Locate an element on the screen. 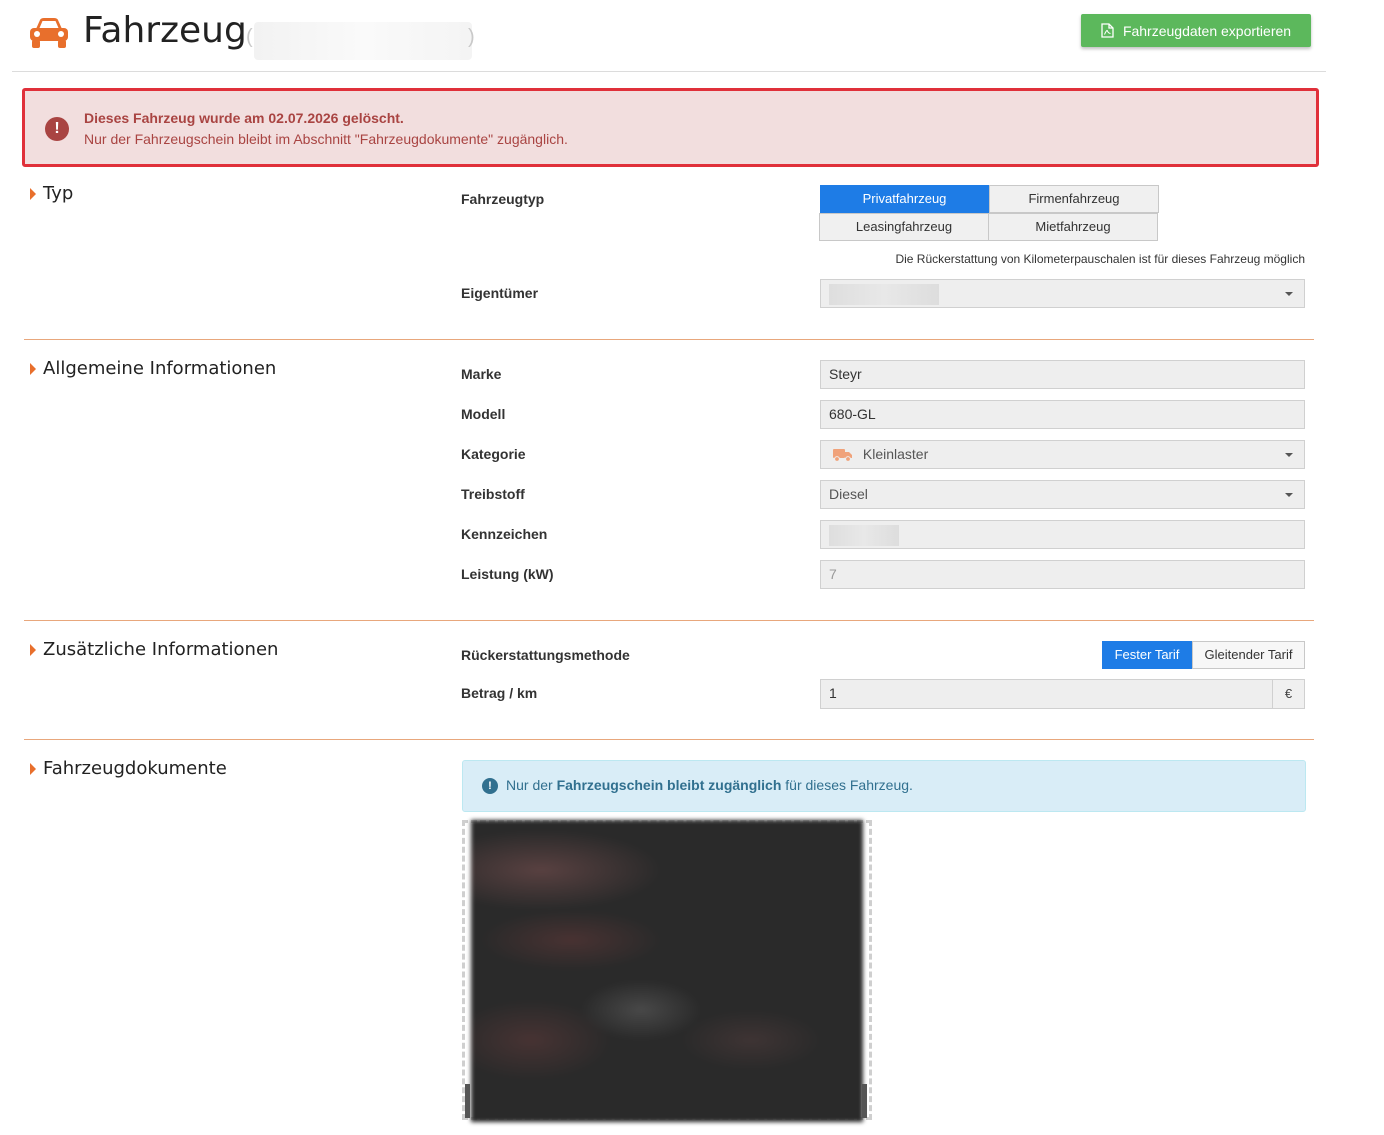 This screenshot has height=1135, width=1384. category-select: Kleinlaster is located at coordinates (1062, 454).